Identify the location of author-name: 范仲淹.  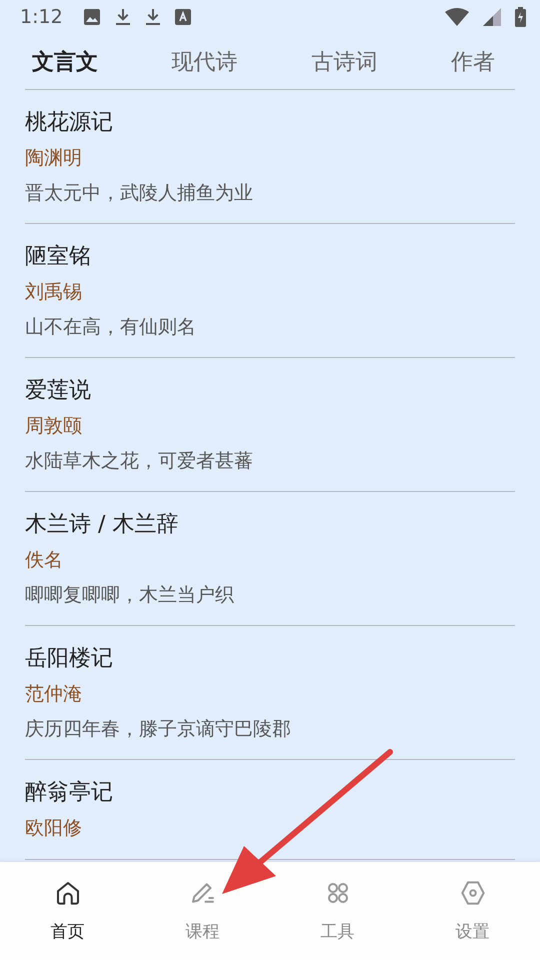
(54, 694).